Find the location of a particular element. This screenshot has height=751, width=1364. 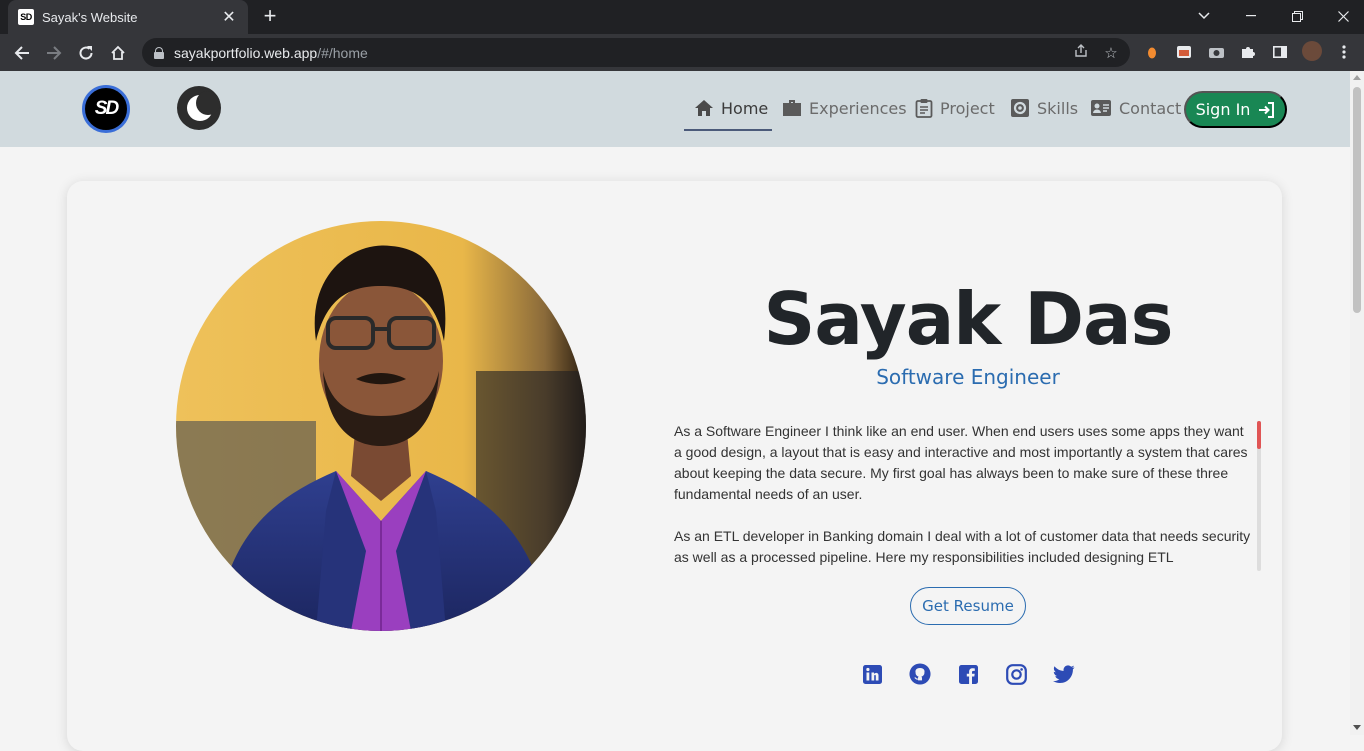

nav-contact: Contact is located at coordinates (1135, 108).